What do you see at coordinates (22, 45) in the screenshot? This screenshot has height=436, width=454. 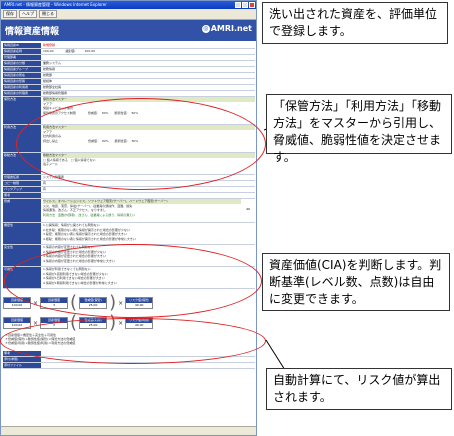 I see `field-label: 情報資産ID` at bounding box center [22, 45].